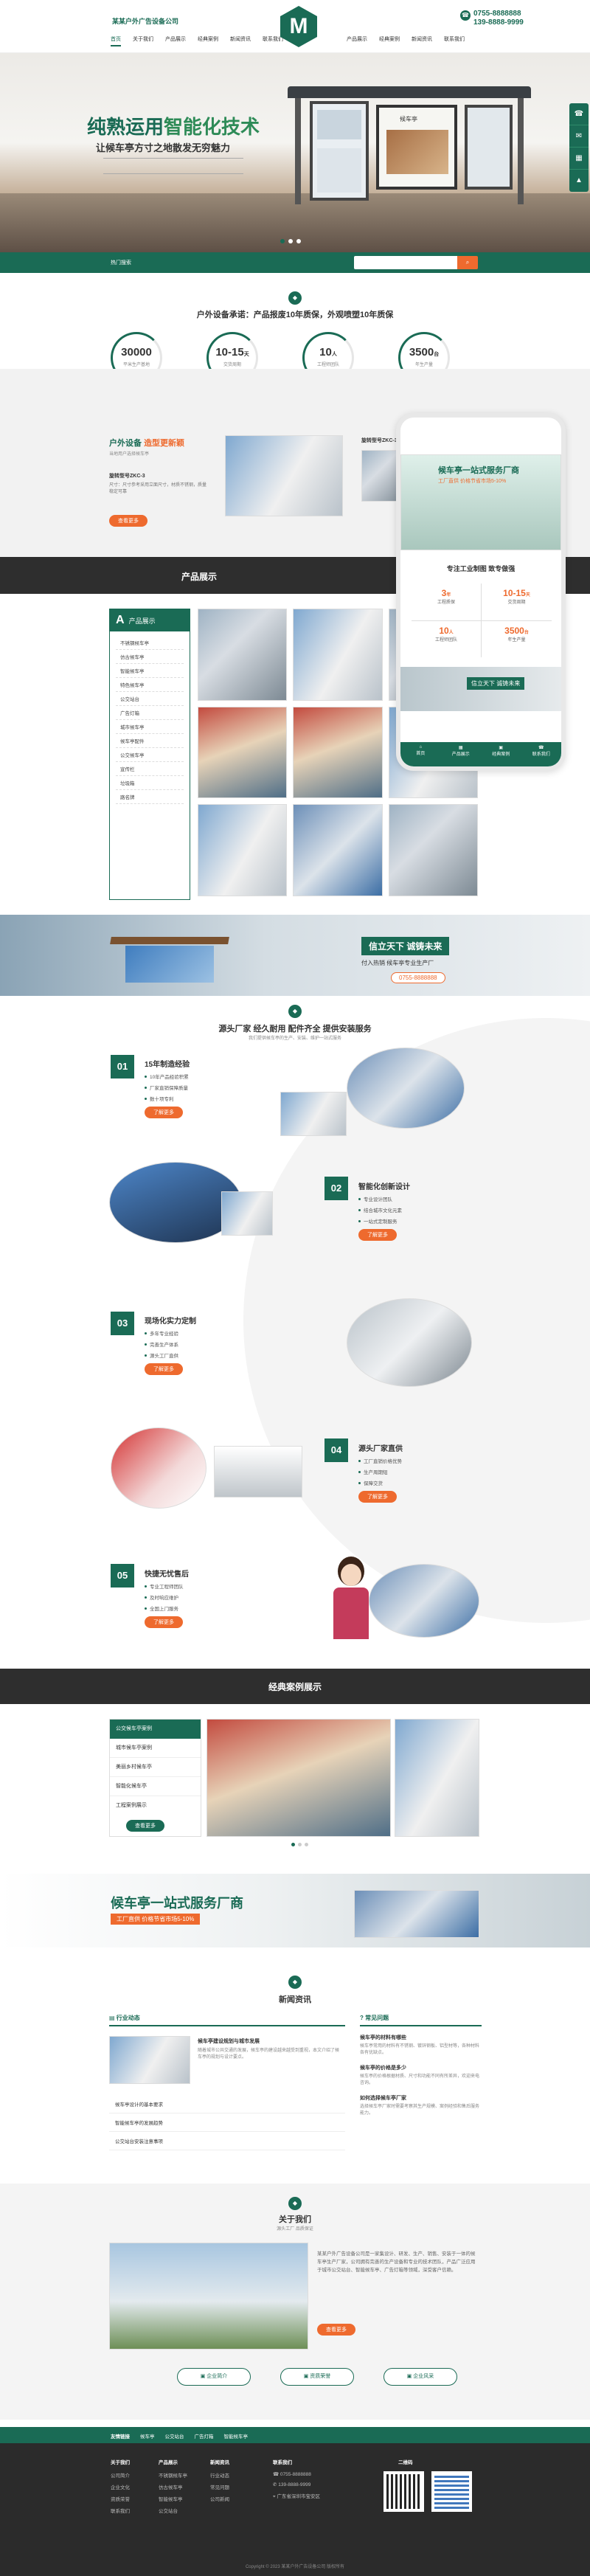 Image resolution: width=590 pixels, height=2576 pixels. I want to click on nav-news: 新闻资讯, so click(240, 41).